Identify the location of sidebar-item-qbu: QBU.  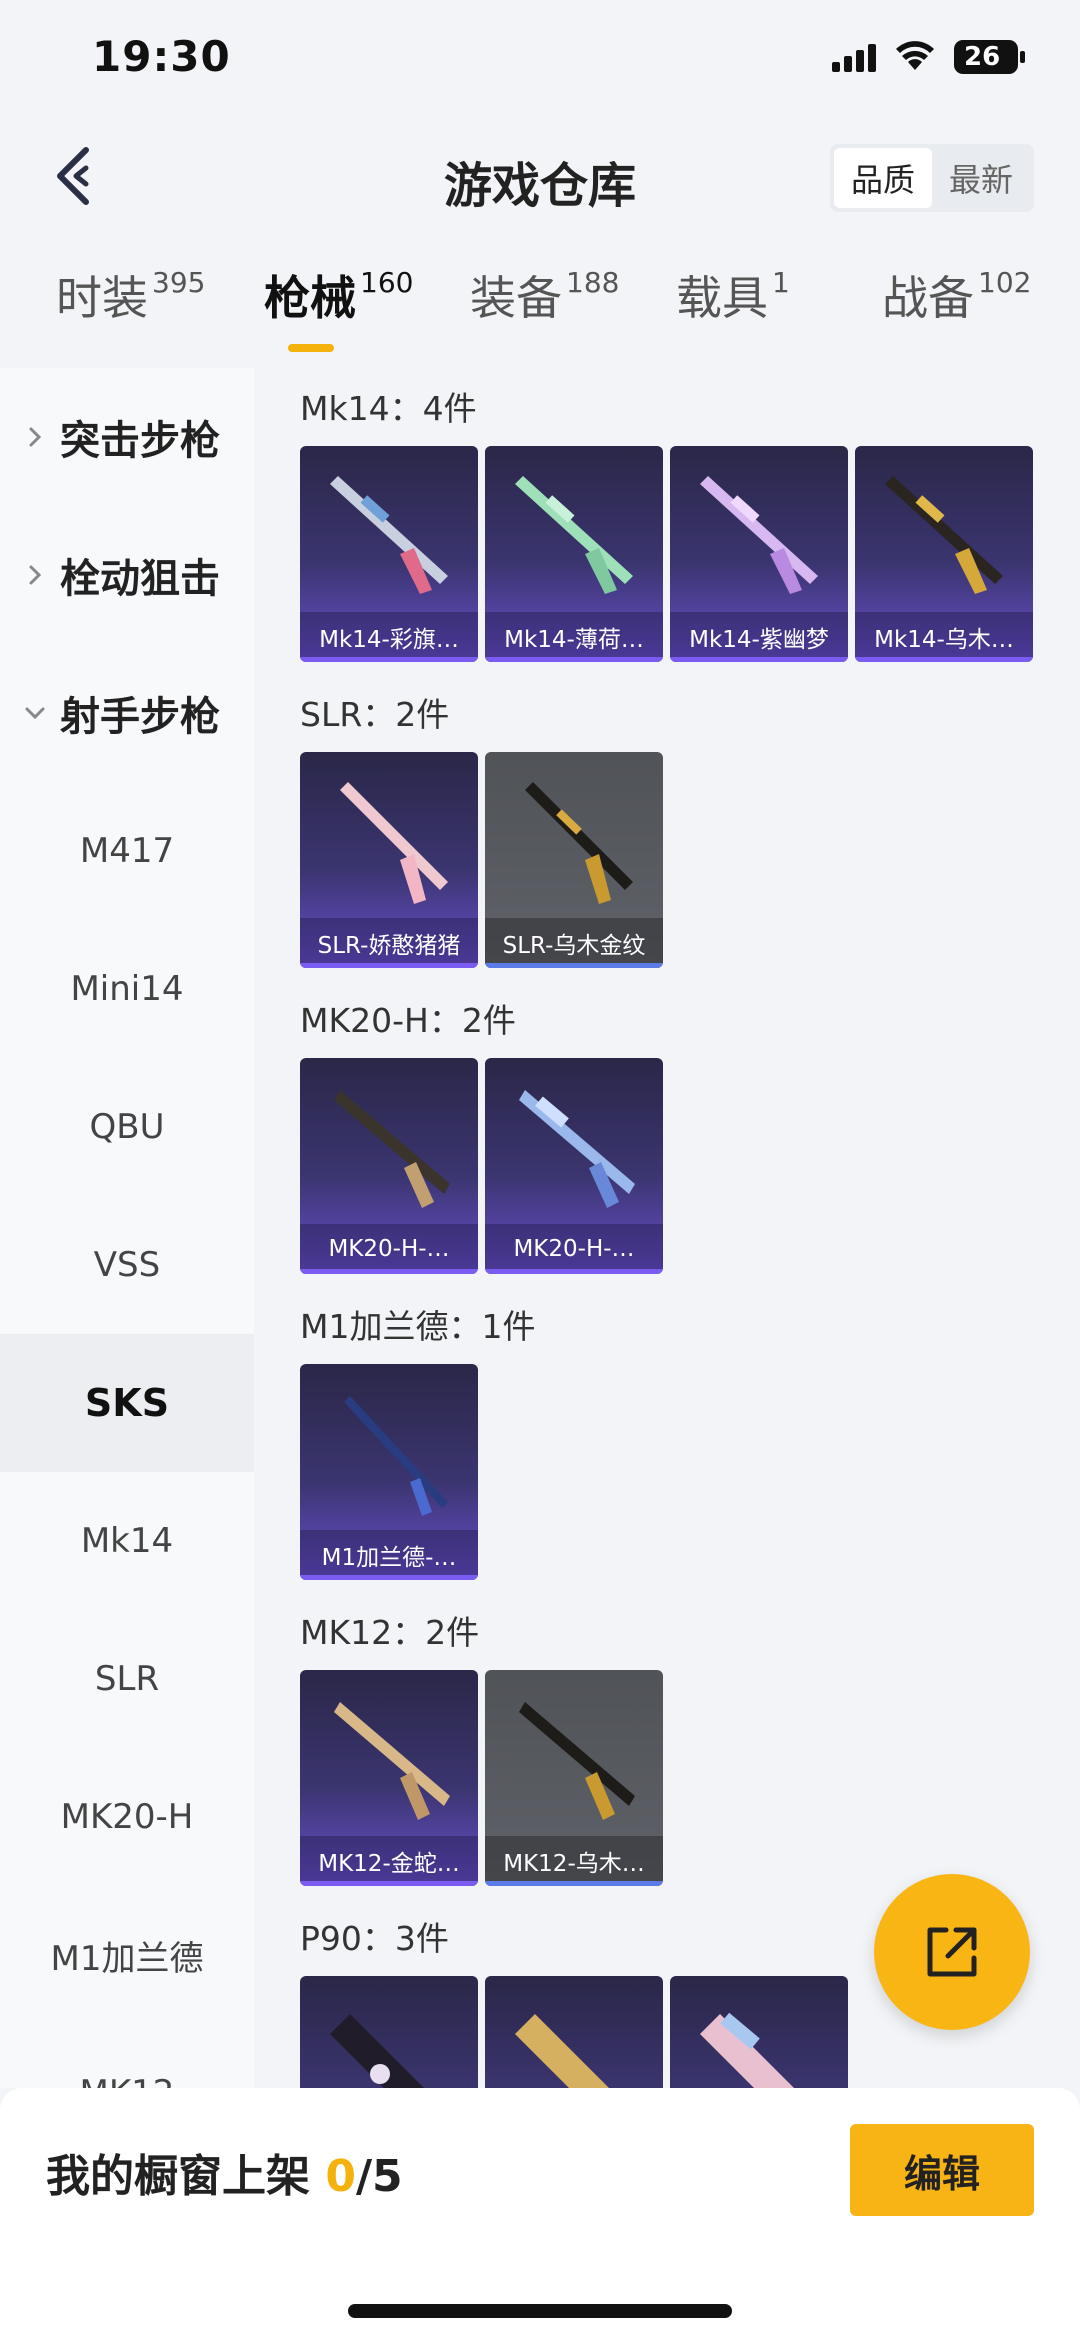
(127, 1127).